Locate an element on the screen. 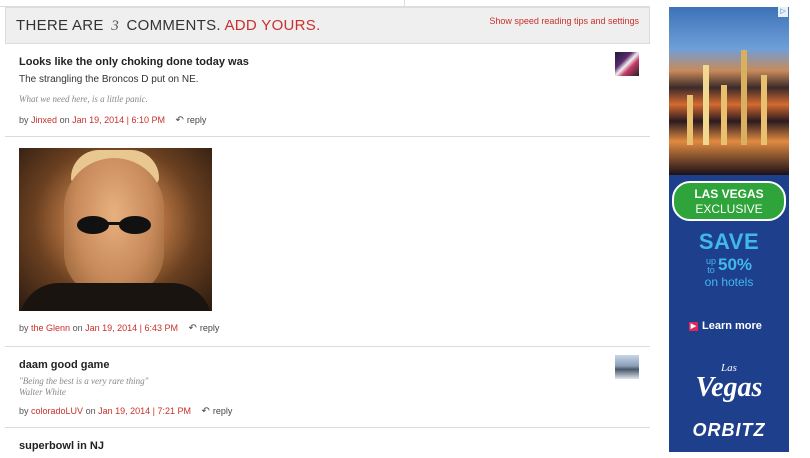  ad-badge: LAS VEGAS EXCLUSIVE is located at coordinates (729, 201).